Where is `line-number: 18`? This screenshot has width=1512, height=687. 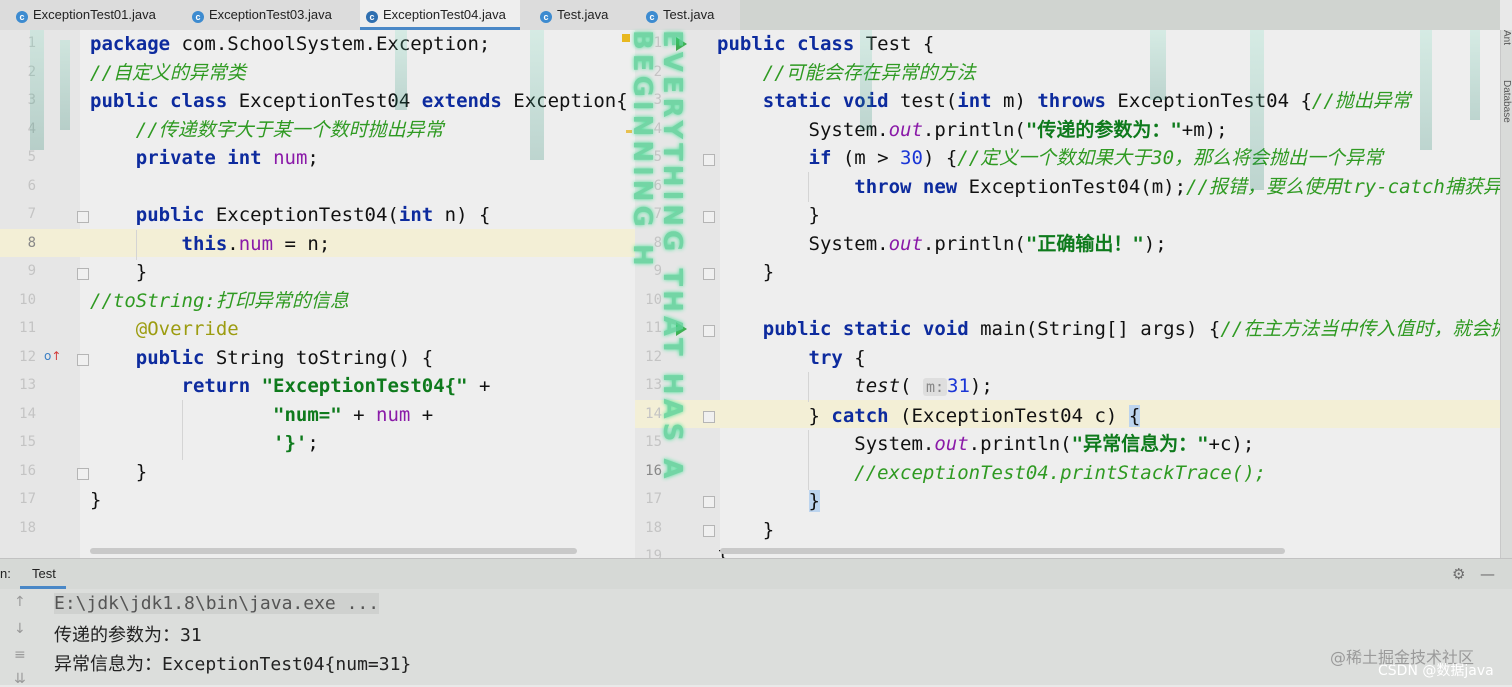 line-number: 18 is located at coordinates (27, 527).